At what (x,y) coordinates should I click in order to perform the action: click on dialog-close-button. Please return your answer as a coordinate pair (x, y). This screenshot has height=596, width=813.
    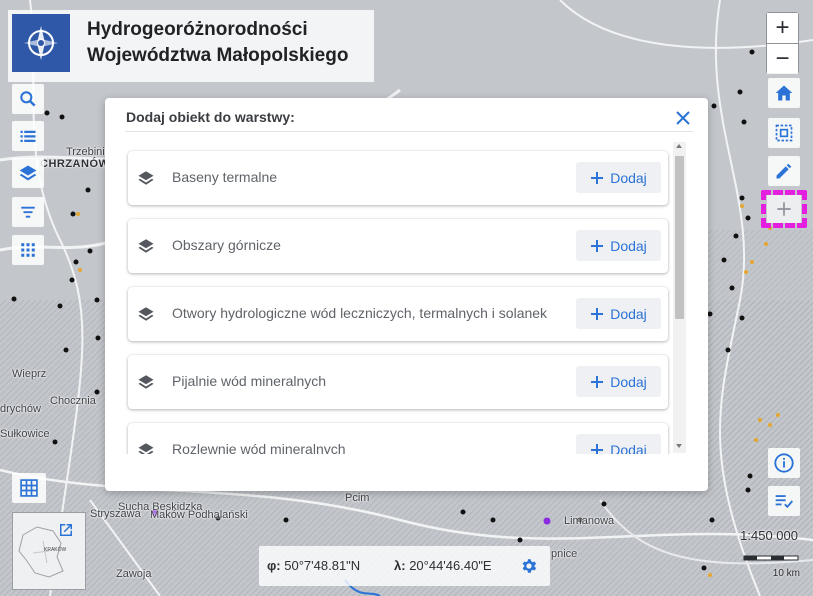
    Looking at the image, I should click on (683, 118).